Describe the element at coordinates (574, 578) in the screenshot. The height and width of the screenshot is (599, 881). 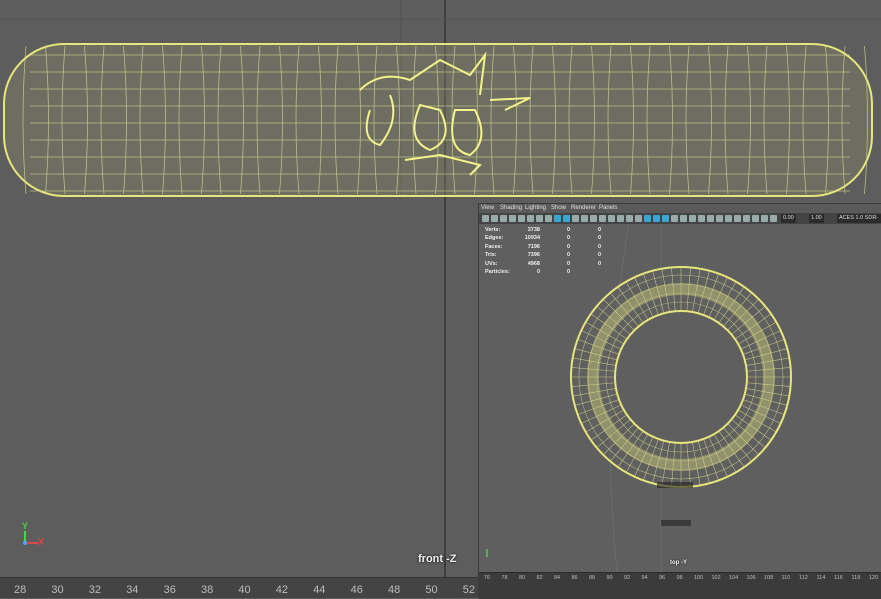
I see `timeline-tick-label: 86` at that location.